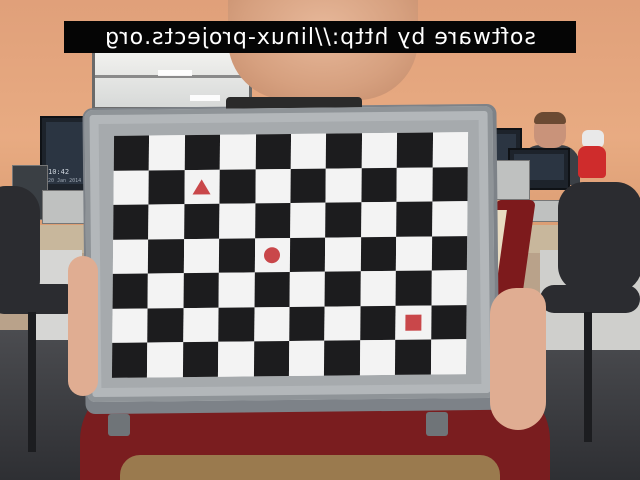 Image resolution: width=640 pixels, height=480 pixels. Describe the element at coordinates (83, 326) in the screenshot. I see `left-hand` at that location.